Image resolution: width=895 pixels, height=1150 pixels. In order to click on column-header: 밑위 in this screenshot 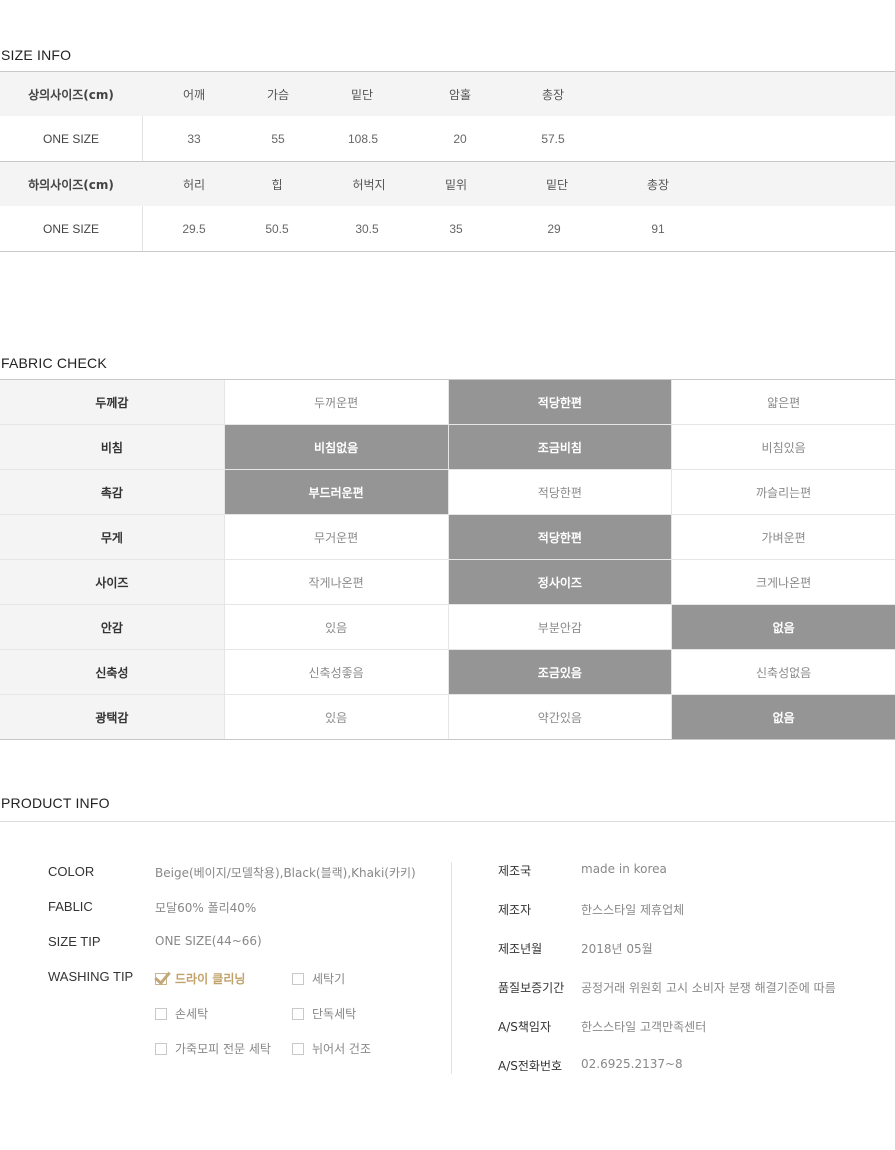, I will do `click(456, 184)`.